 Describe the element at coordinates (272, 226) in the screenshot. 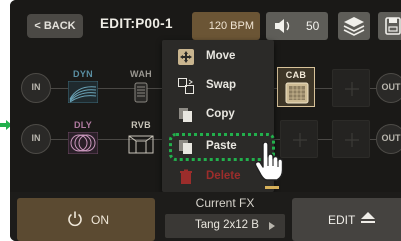

I see `chevron-right-icon` at that location.